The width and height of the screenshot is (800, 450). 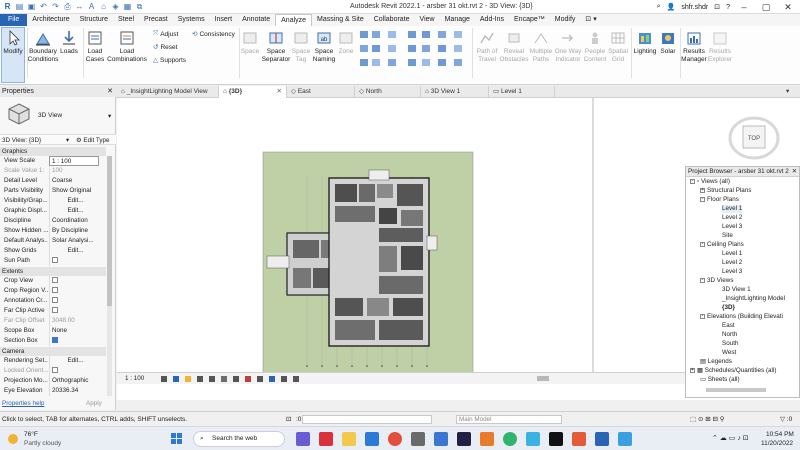 I want to click on view-tab-3d: ⌂ {3D} ✕, so click(x=253, y=92).